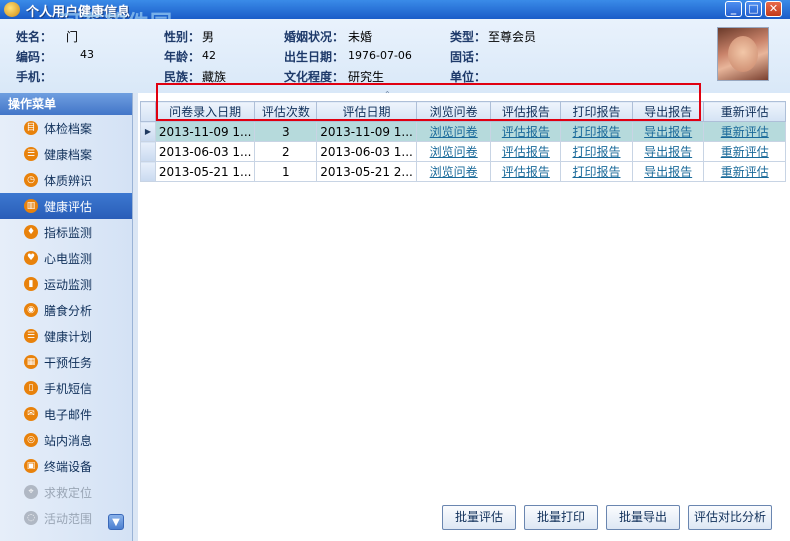  Describe the element at coordinates (34, 77) in the screenshot. I see `phone-label: 手机：` at that location.